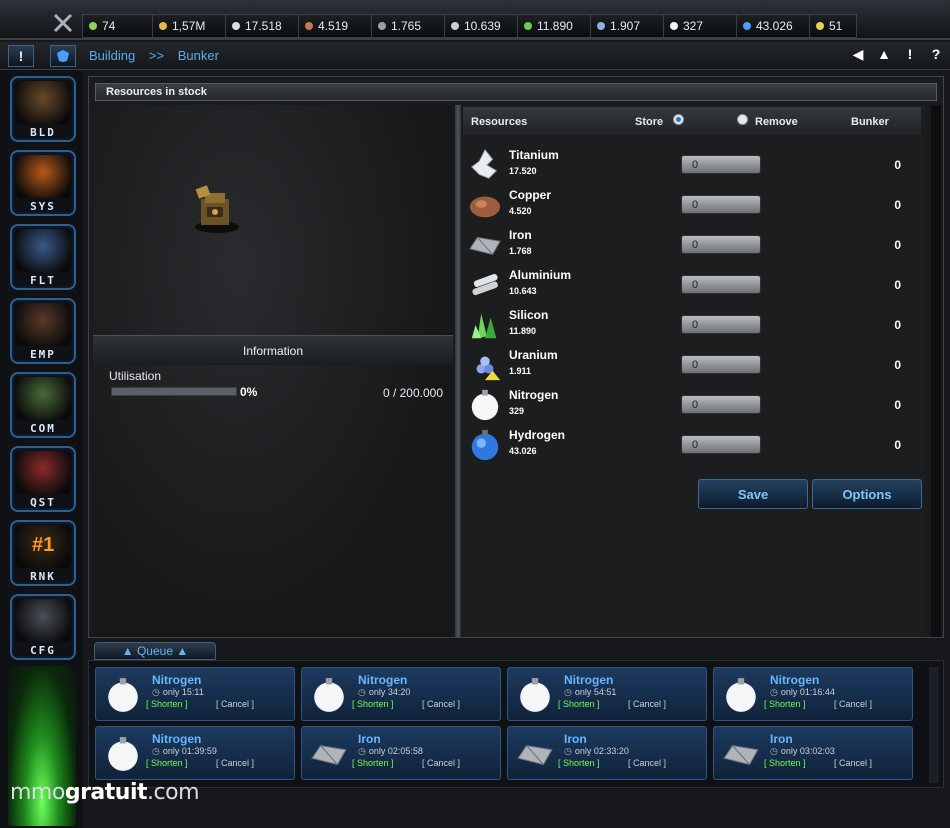 The width and height of the screenshot is (950, 828). Describe the element at coordinates (109, 26) in the screenshot. I see `resource-value: 74` at that location.